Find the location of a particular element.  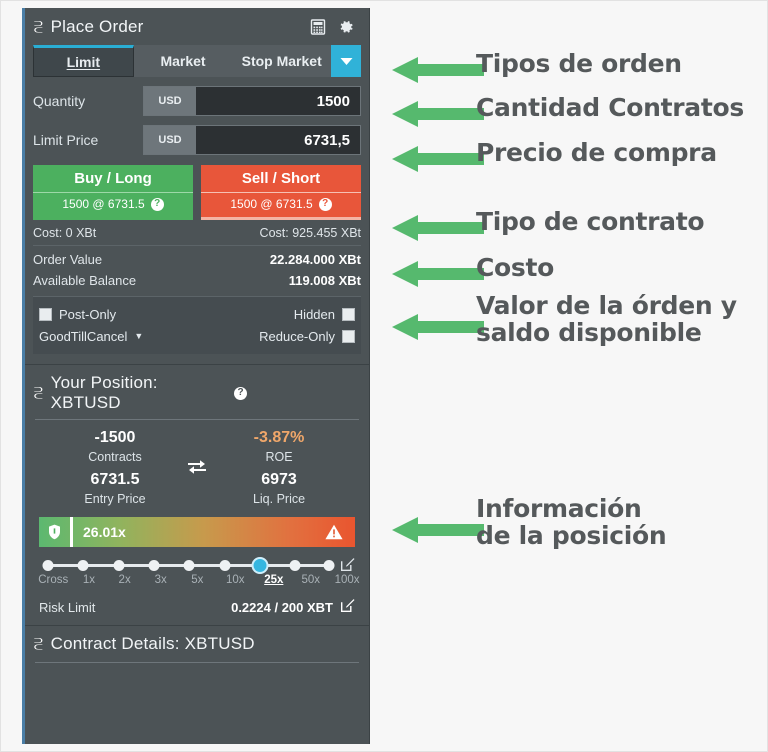

limit-price-field: USD 6731,5 is located at coordinates (252, 140).